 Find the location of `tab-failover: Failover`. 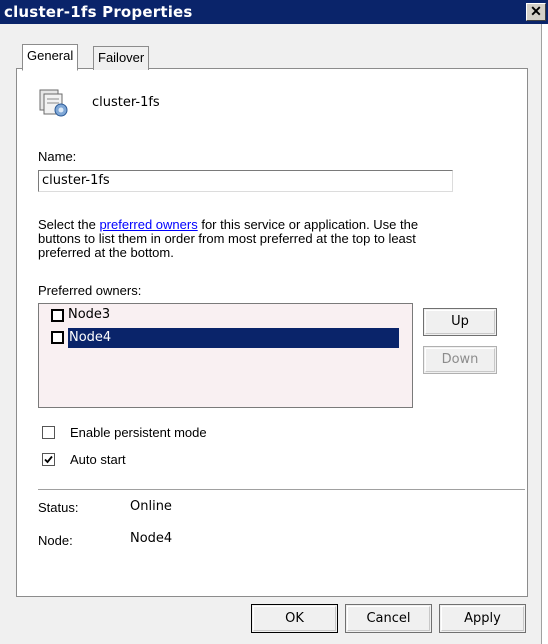

tab-failover: Failover is located at coordinates (121, 58).